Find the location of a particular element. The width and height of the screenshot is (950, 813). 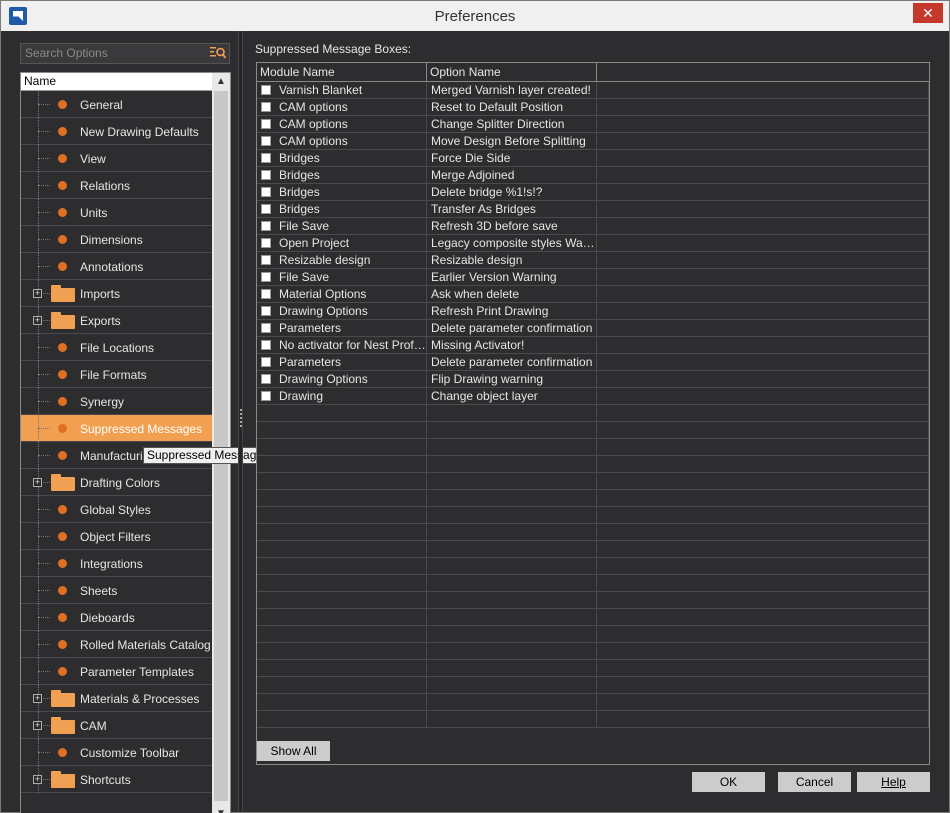

tree-item: Relations is located at coordinates (116, 185).